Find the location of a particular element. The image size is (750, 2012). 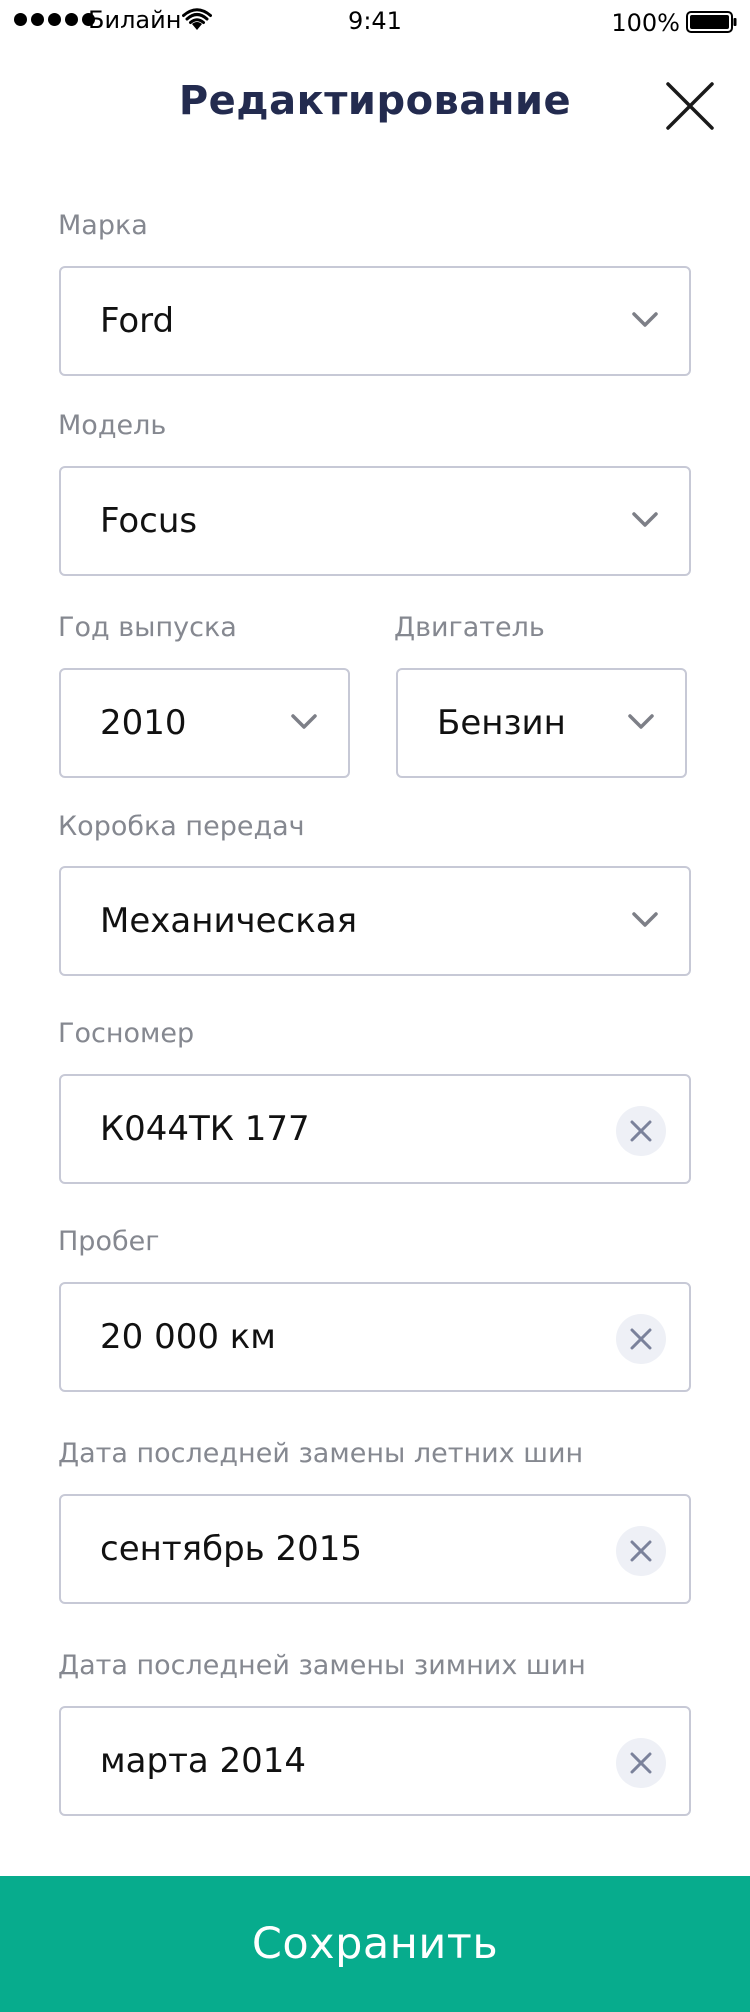

plate-label: Госномер is located at coordinates (126, 1033).